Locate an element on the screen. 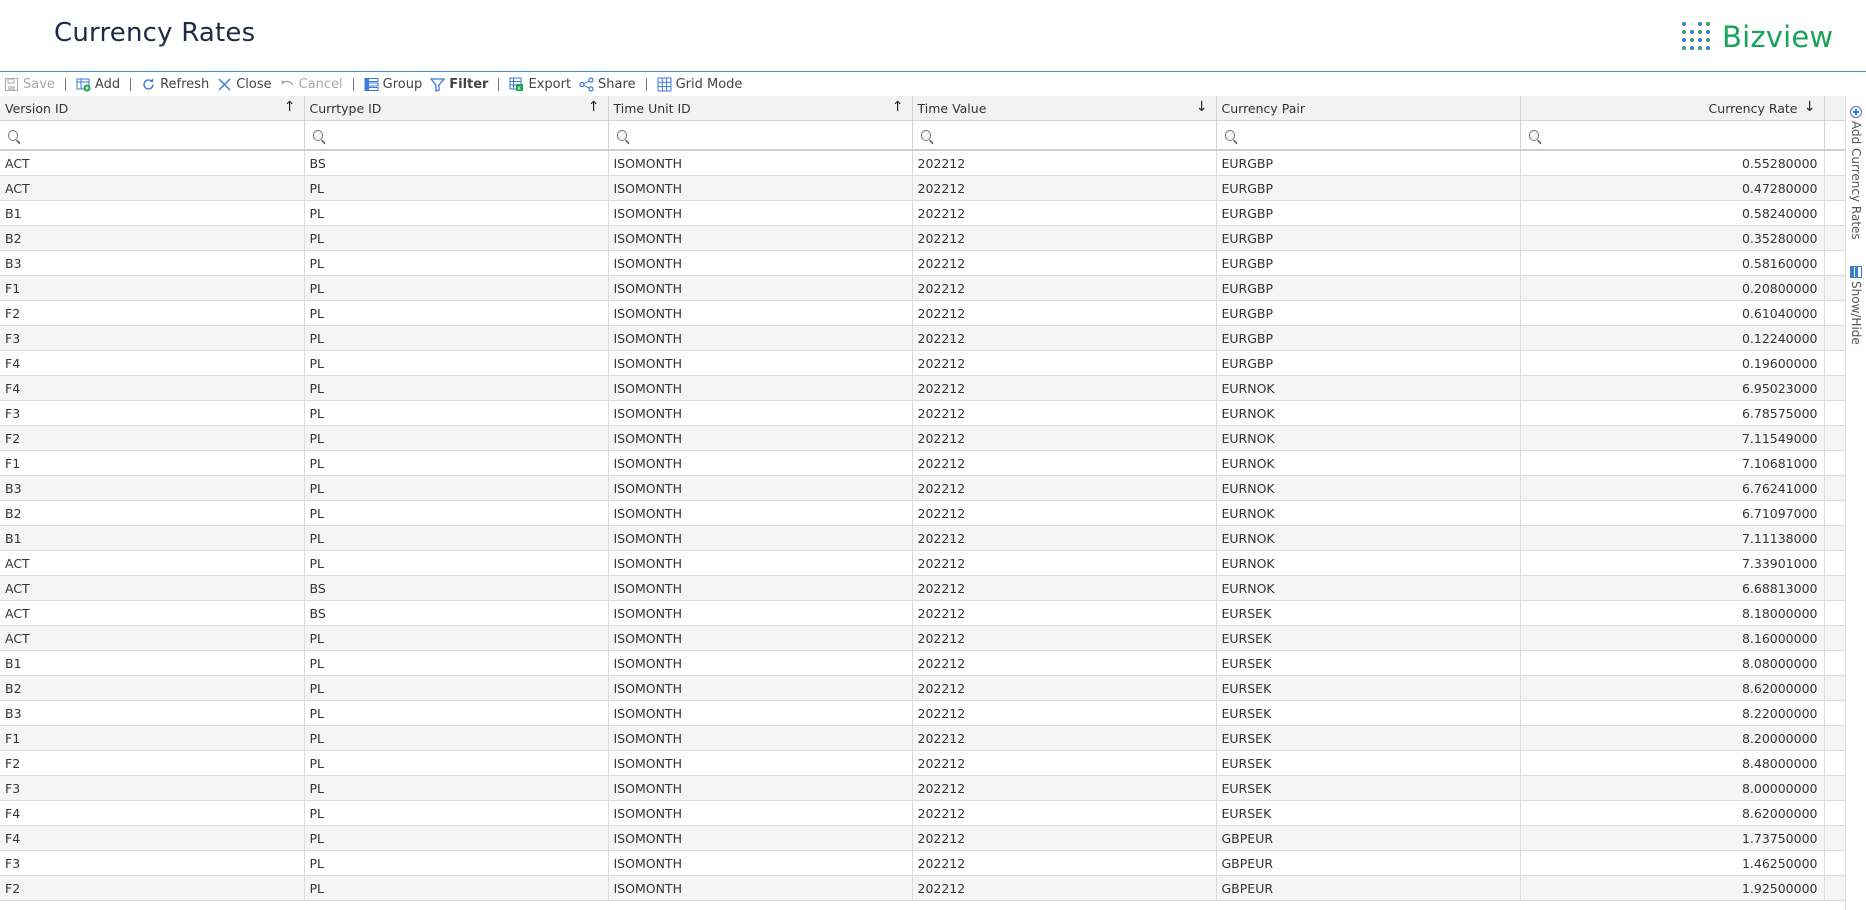 The height and width of the screenshot is (910, 1866). table-row: F2 PL ISOMONTH 202212 EURGBP 0.61040000 is located at coordinates (922, 313).